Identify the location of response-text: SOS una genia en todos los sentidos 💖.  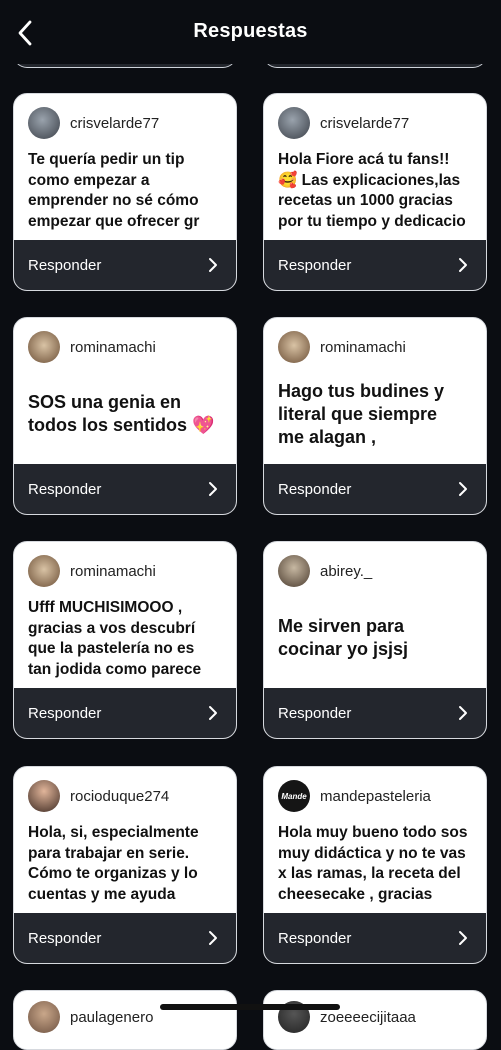
(121, 413).